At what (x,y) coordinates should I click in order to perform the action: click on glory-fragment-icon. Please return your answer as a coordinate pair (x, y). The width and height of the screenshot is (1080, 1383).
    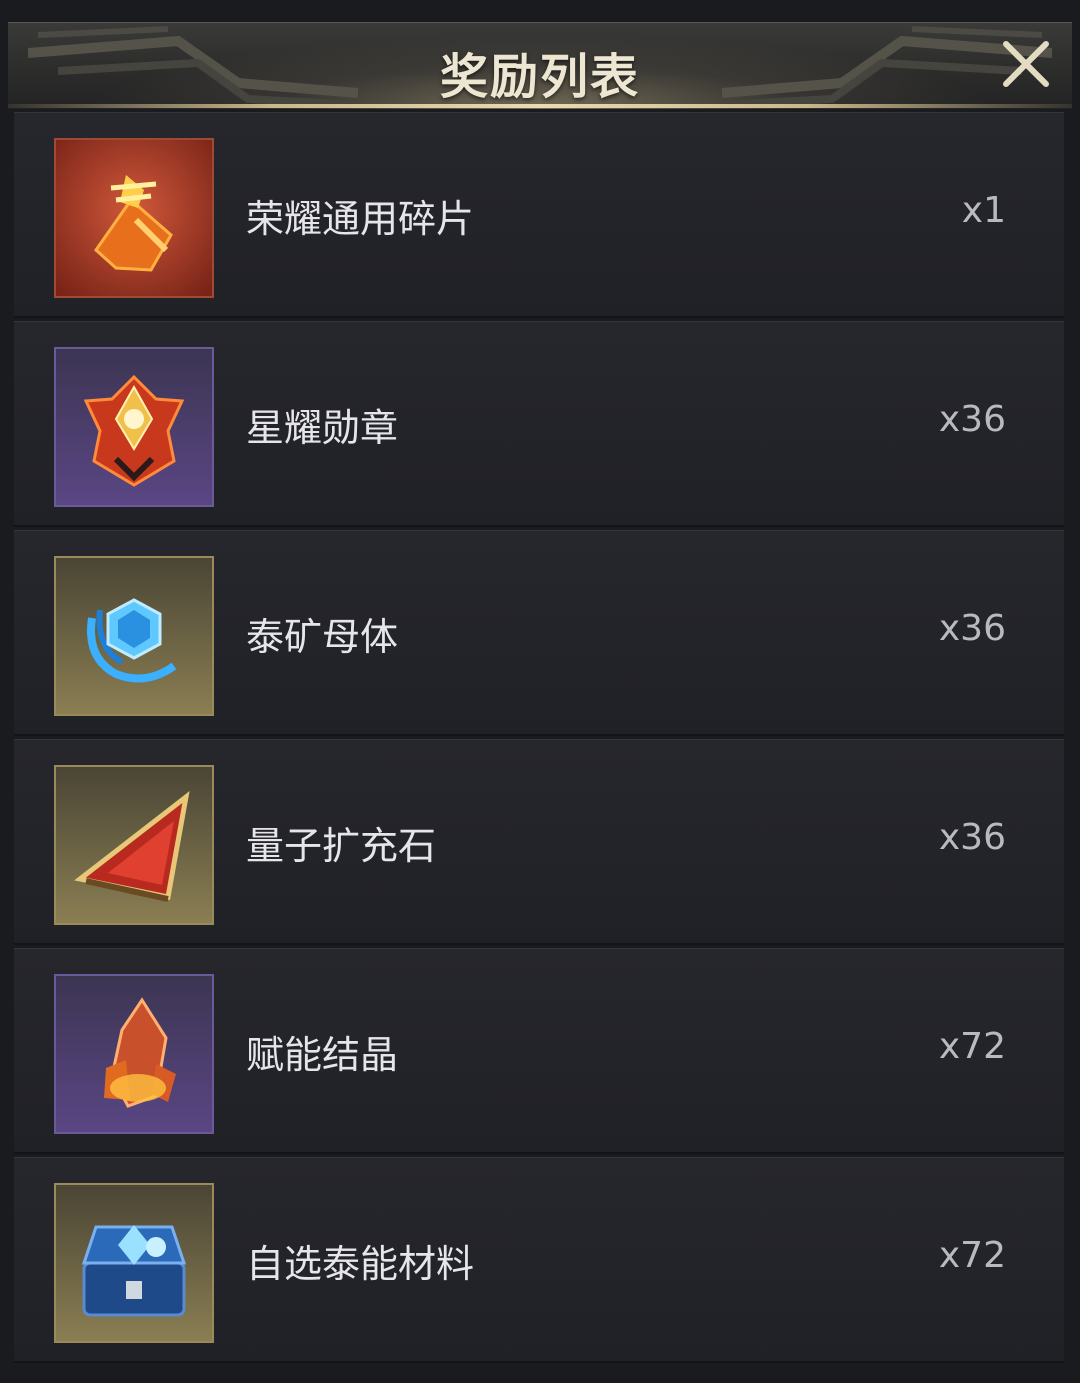
    Looking at the image, I should click on (134, 218).